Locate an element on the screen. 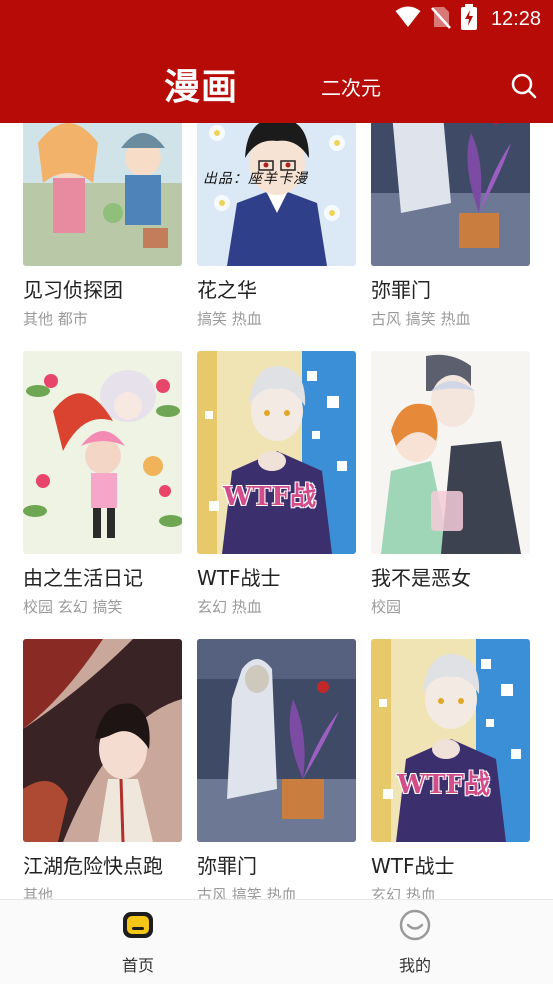 Image resolution: width=553 pixels, height=984 pixels. comic-tags: 其他 is located at coordinates (38, 892).